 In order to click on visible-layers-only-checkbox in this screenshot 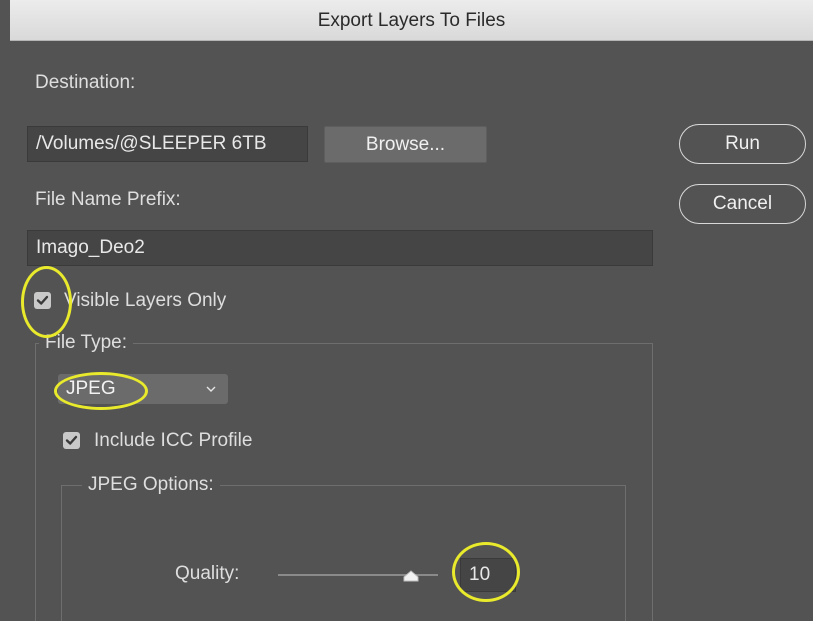, I will do `click(42, 300)`.